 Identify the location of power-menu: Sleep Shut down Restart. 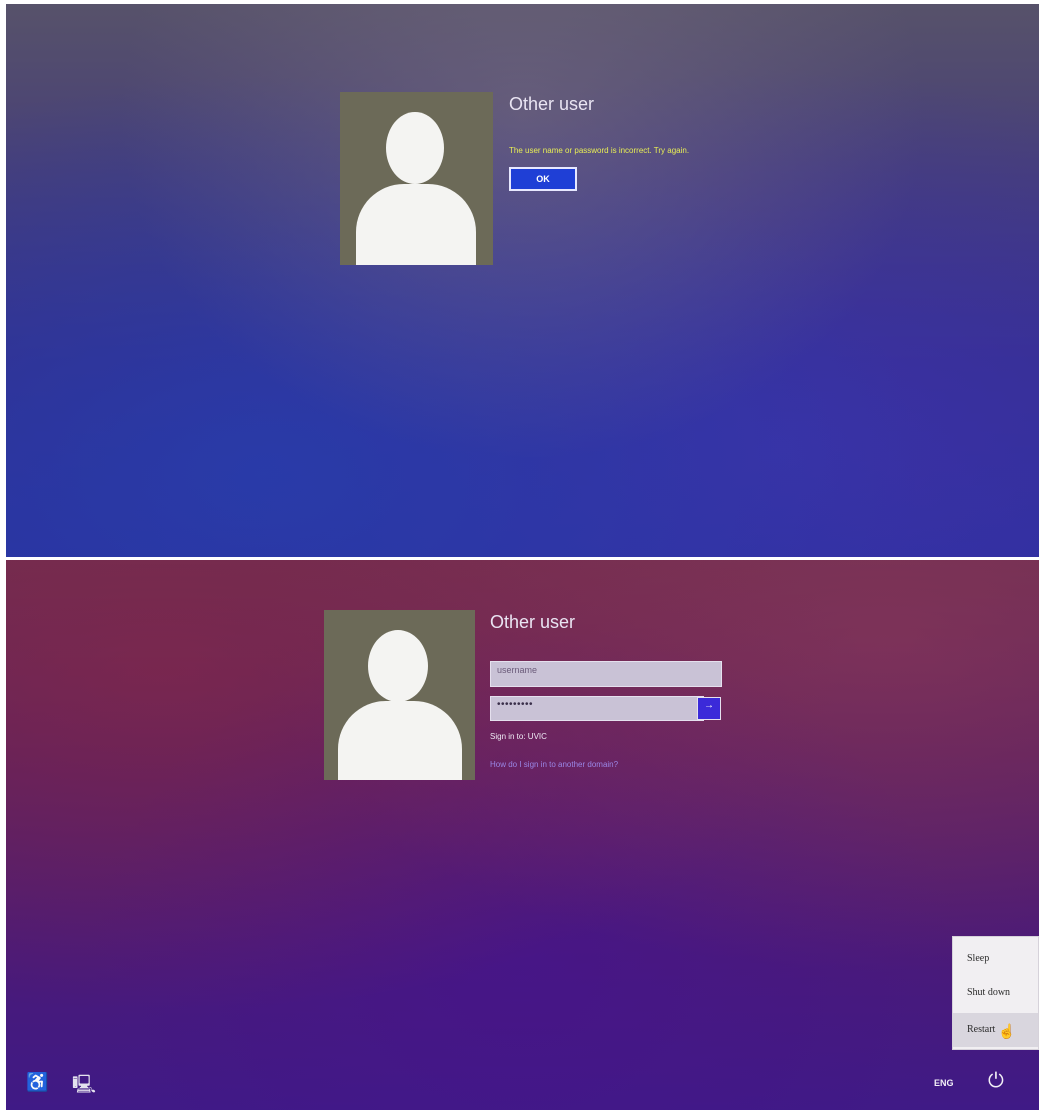
(995, 993).